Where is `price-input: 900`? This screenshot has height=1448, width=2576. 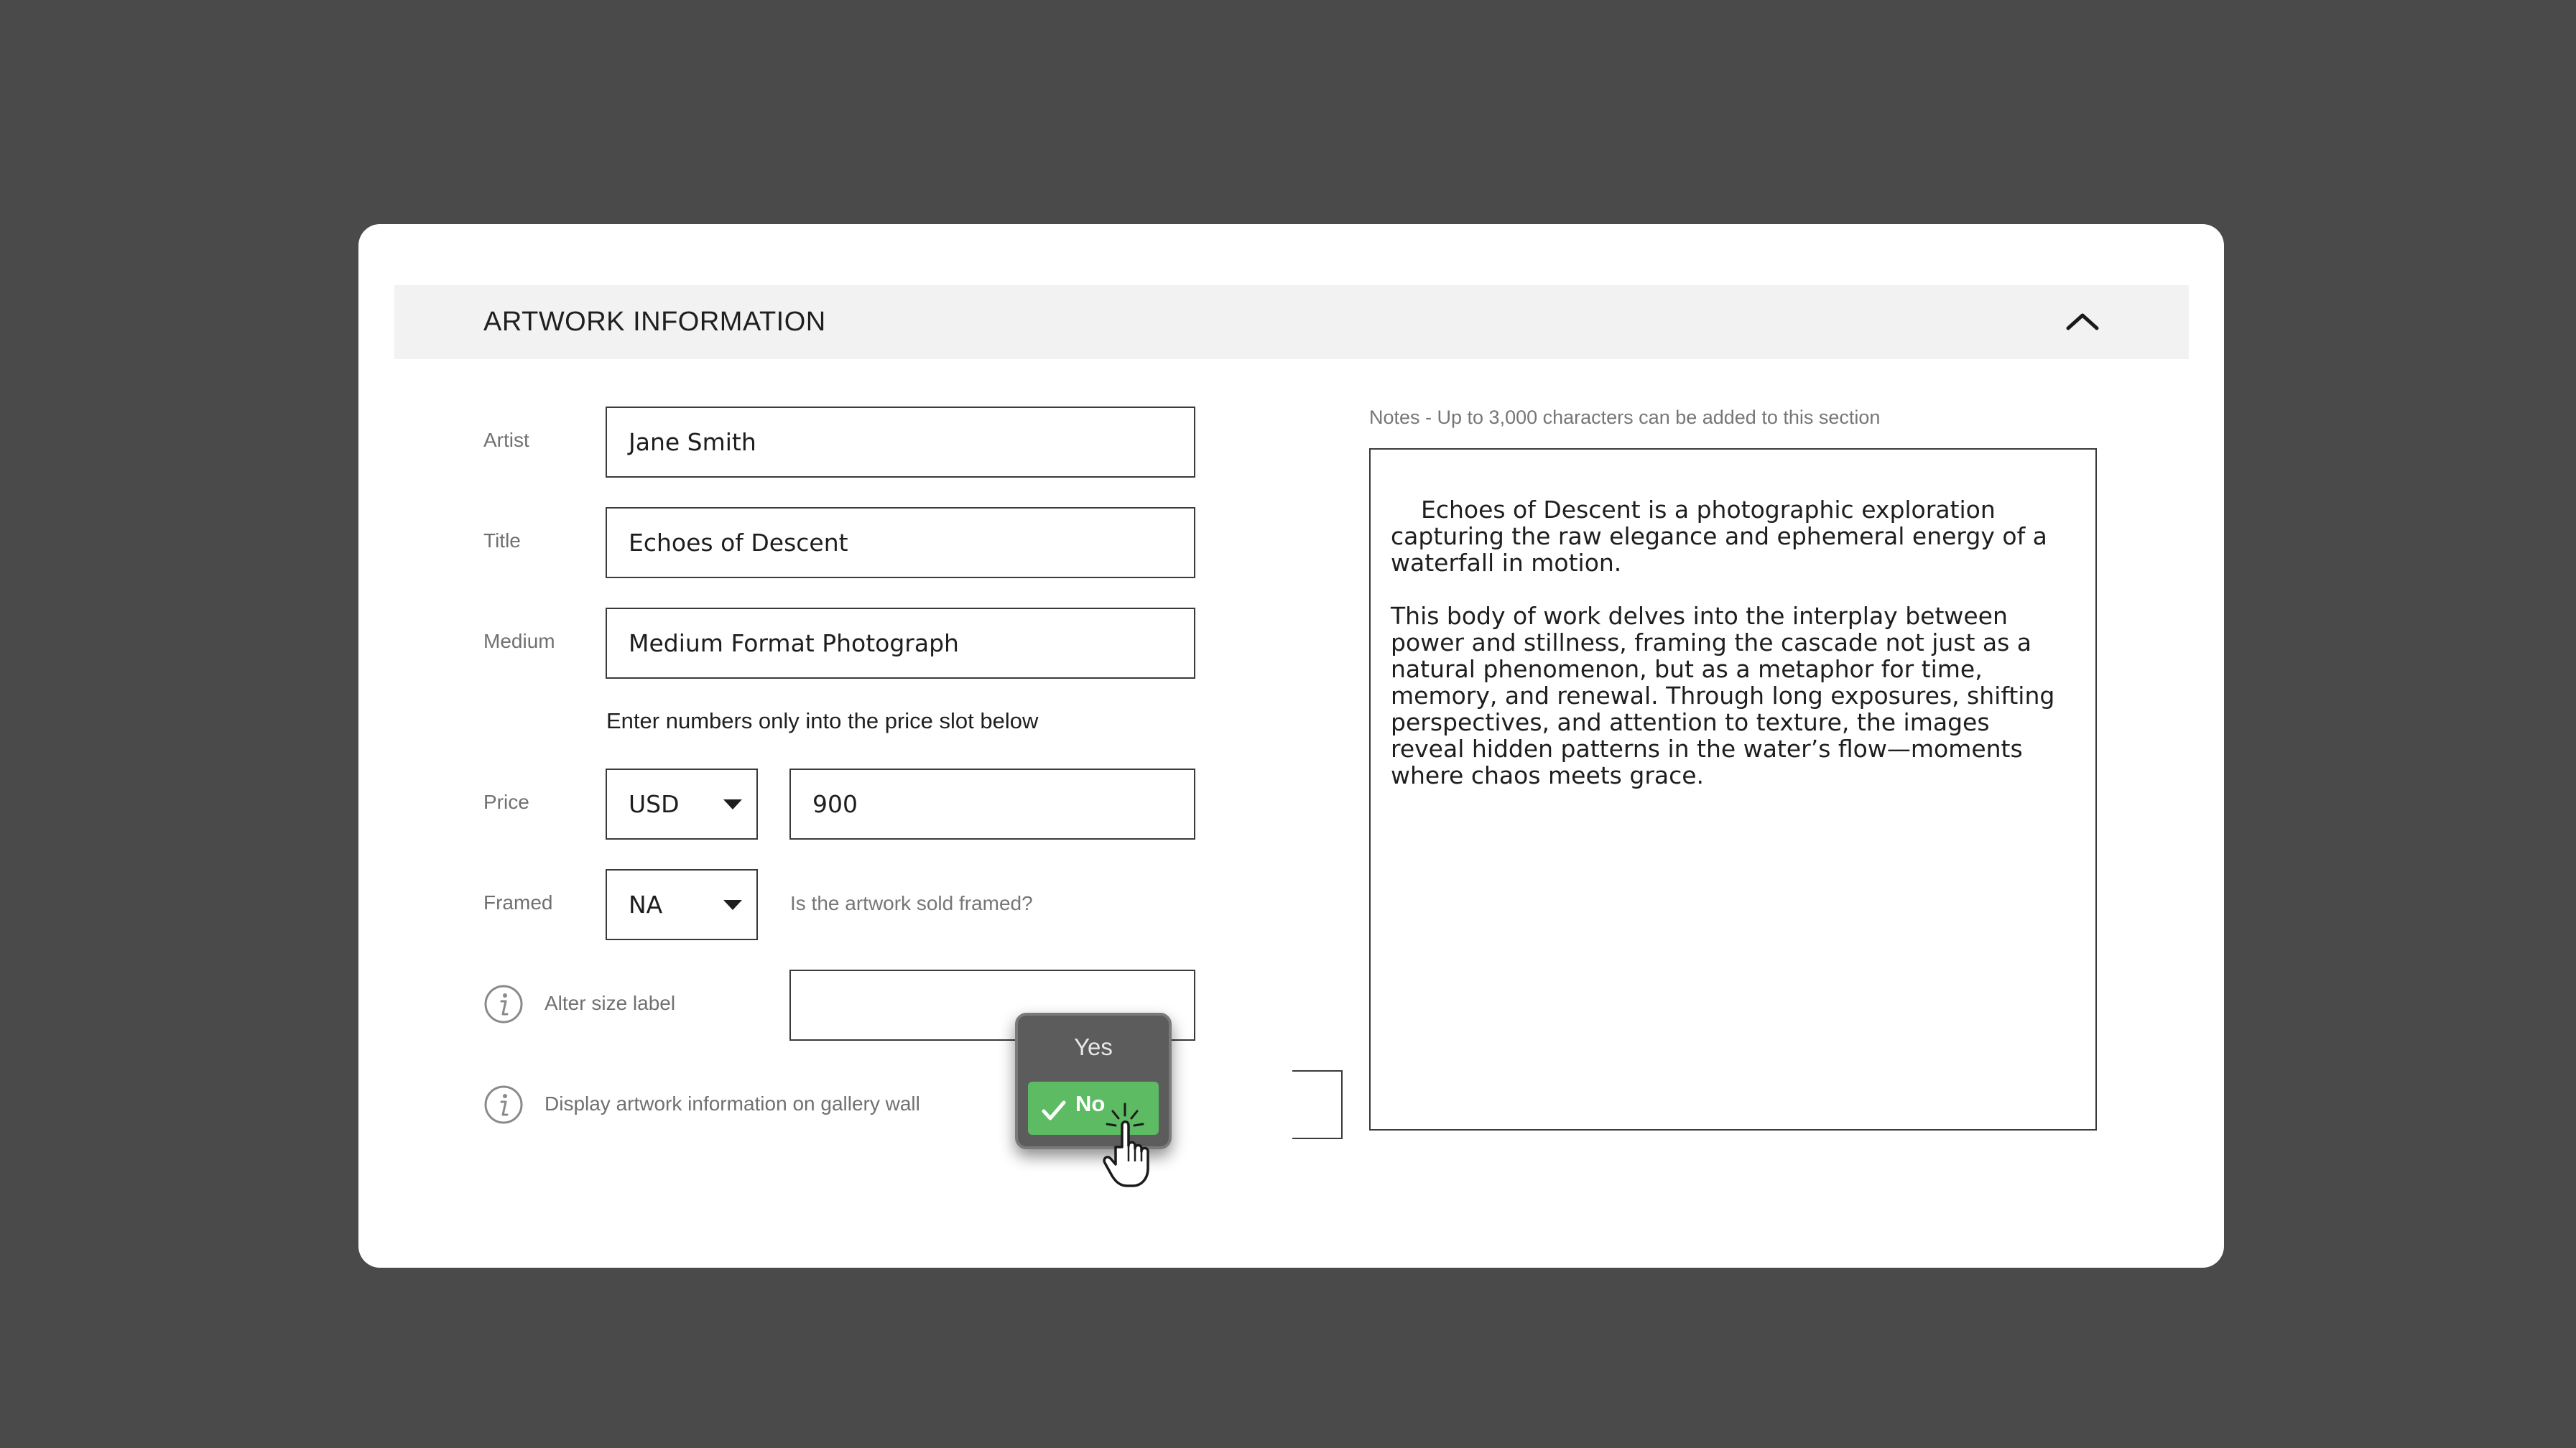
price-input: 900 is located at coordinates (992, 804).